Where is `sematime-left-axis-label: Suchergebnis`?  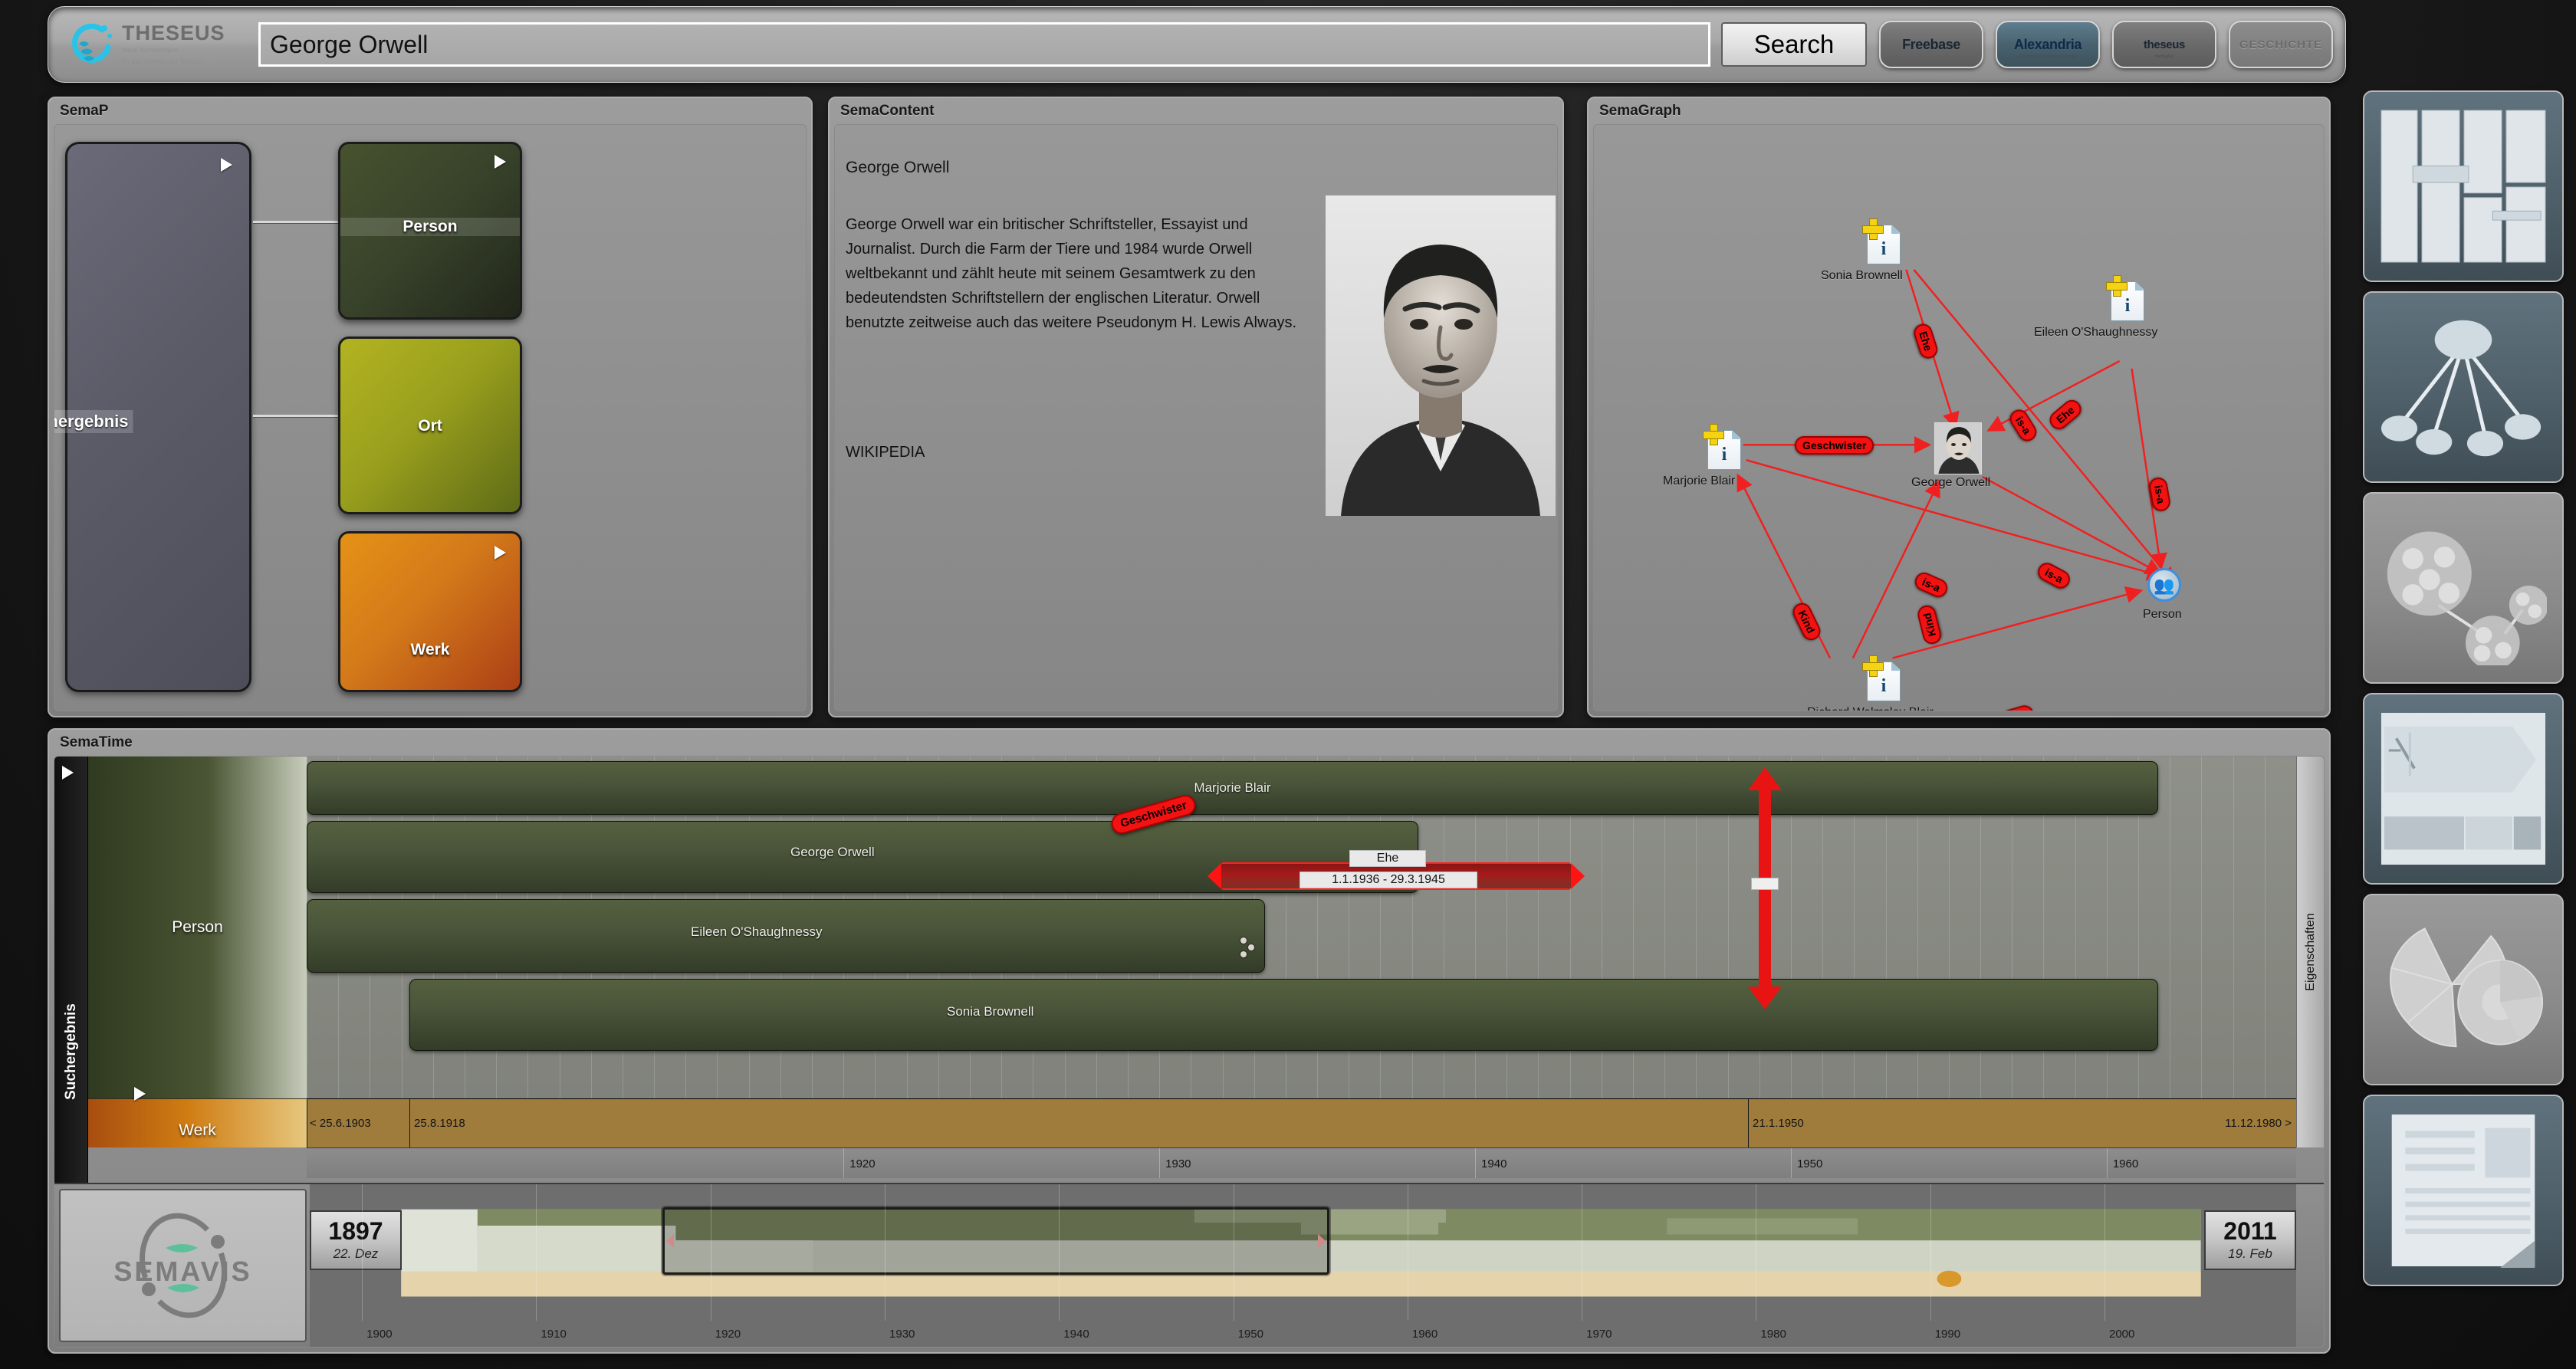 sematime-left-axis-label: Suchergebnis is located at coordinates (70, 1051).